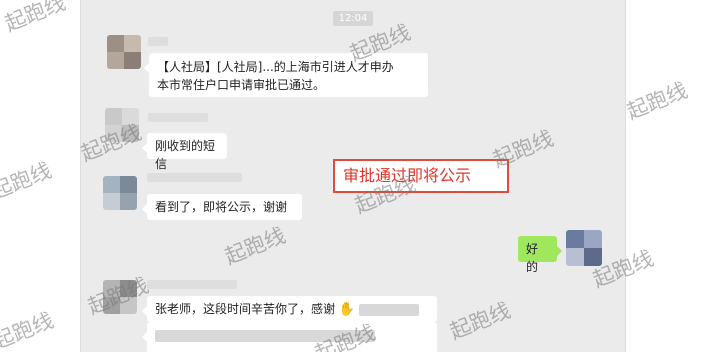  What do you see at coordinates (347, 309) in the screenshot?
I see `muscle-emoji-icon: ✋` at bounding box center [347, 309].